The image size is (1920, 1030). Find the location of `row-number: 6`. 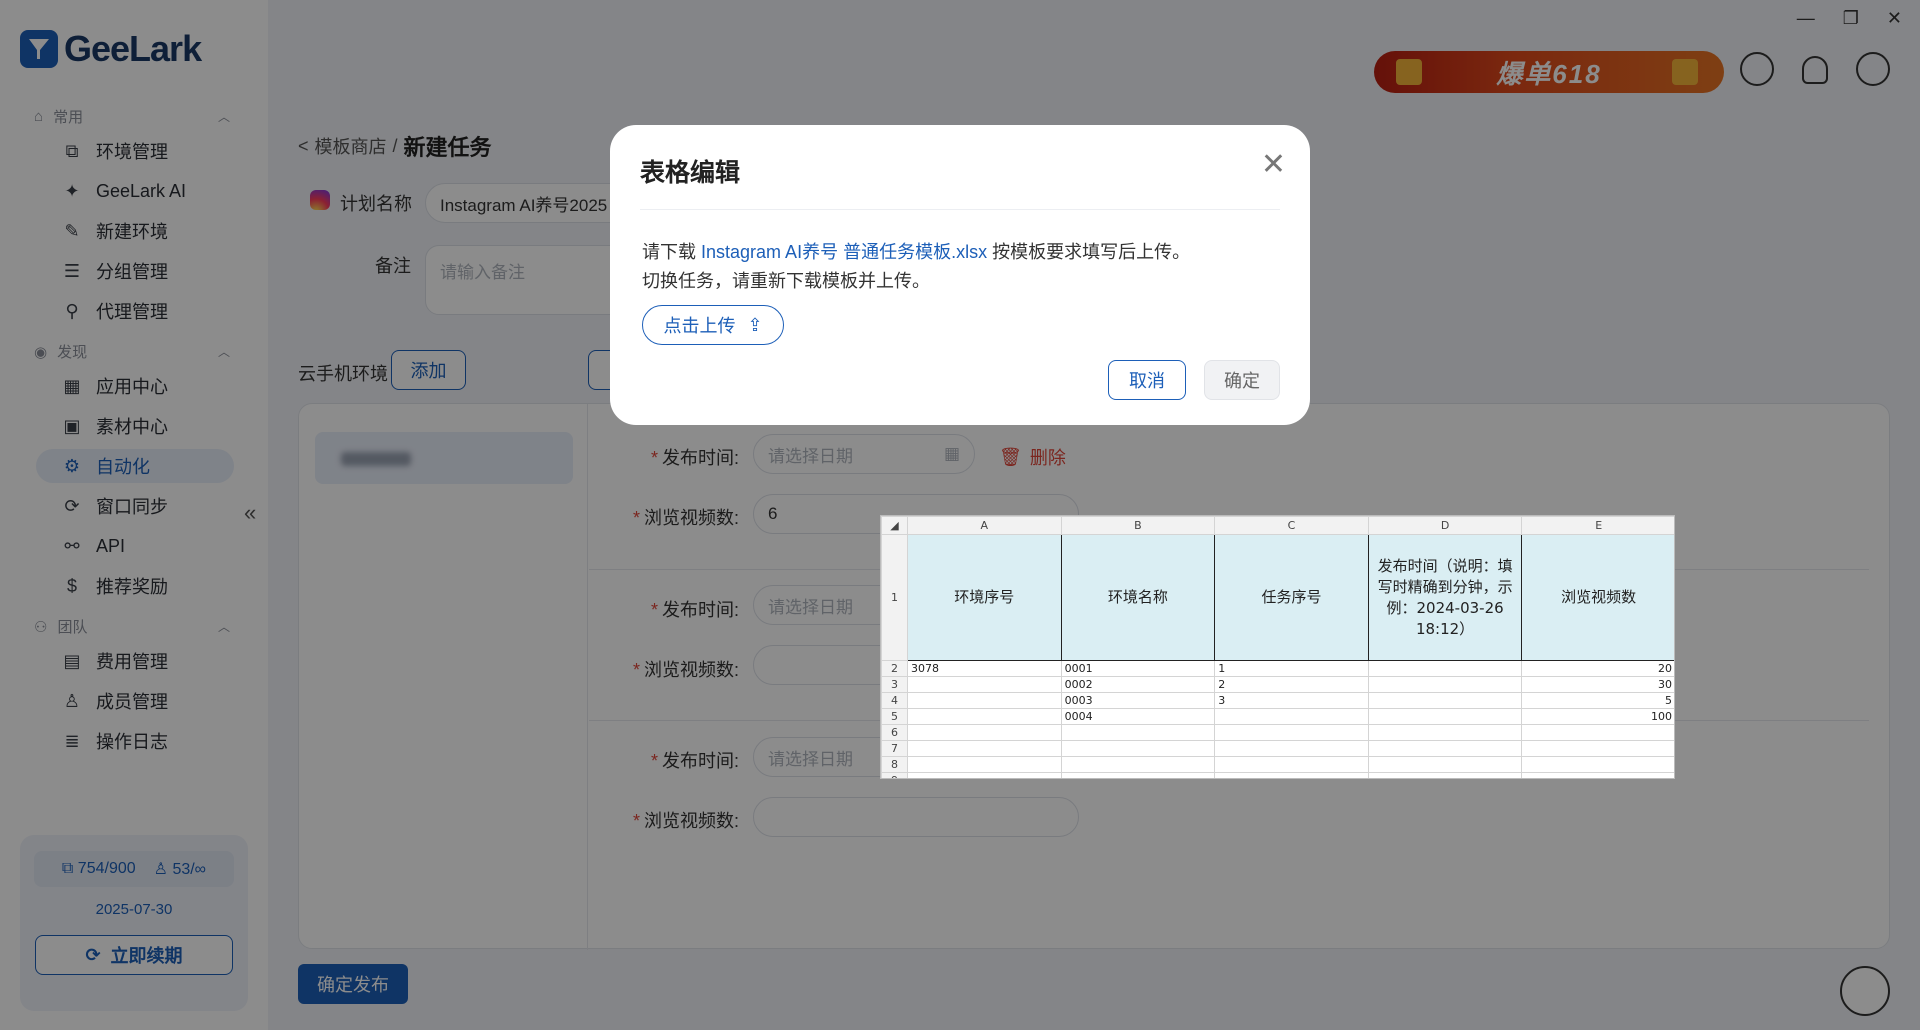

row-number: 6 is located at coordinates (894, 732).